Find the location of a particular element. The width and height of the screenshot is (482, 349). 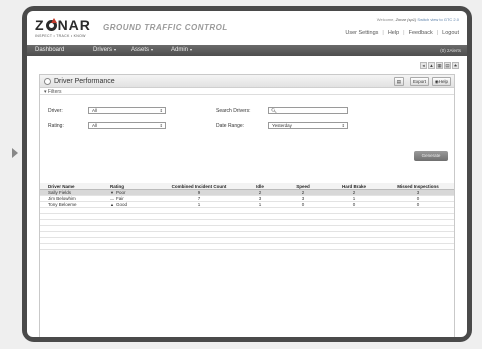

column-header-rating: Rating is located at coordinates (117, 186).